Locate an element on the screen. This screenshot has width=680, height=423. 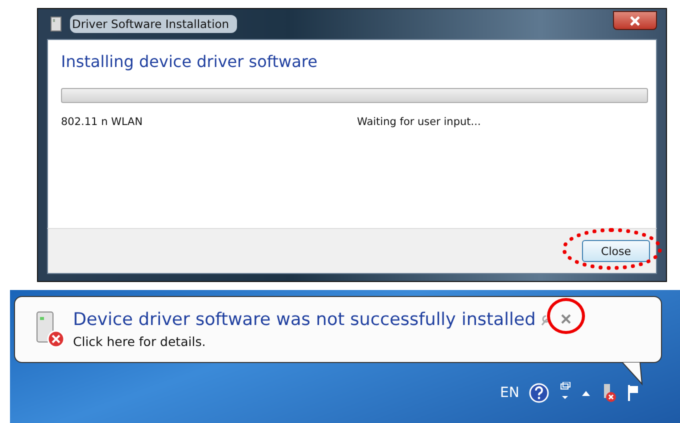
notification-title: Device driver software was not successfully installed is located at coordinates (304, 320).